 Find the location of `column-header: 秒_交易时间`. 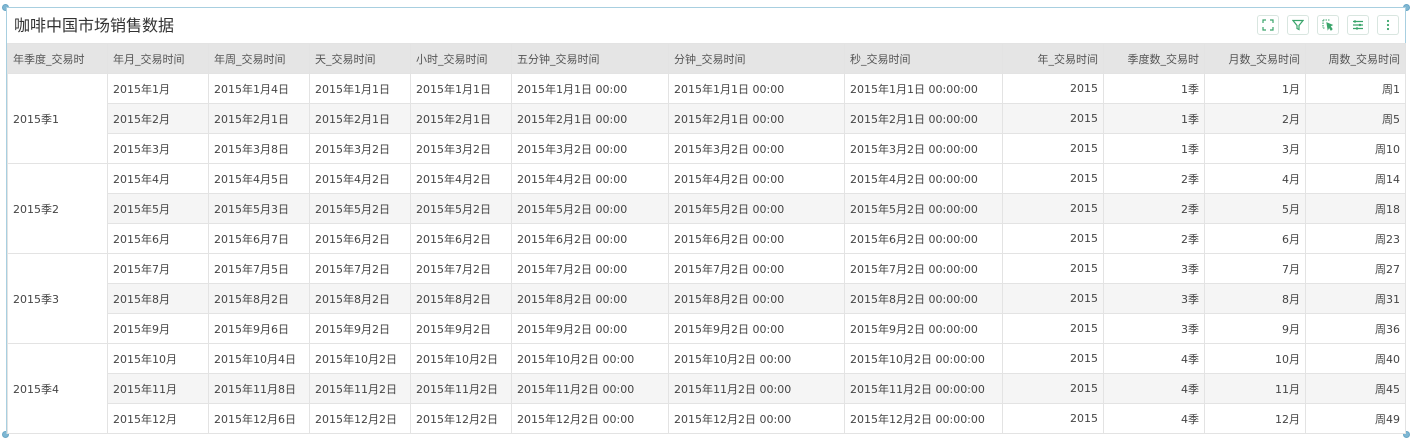

column-header: 秒_交易时间 is located at coordinates (923, 58).